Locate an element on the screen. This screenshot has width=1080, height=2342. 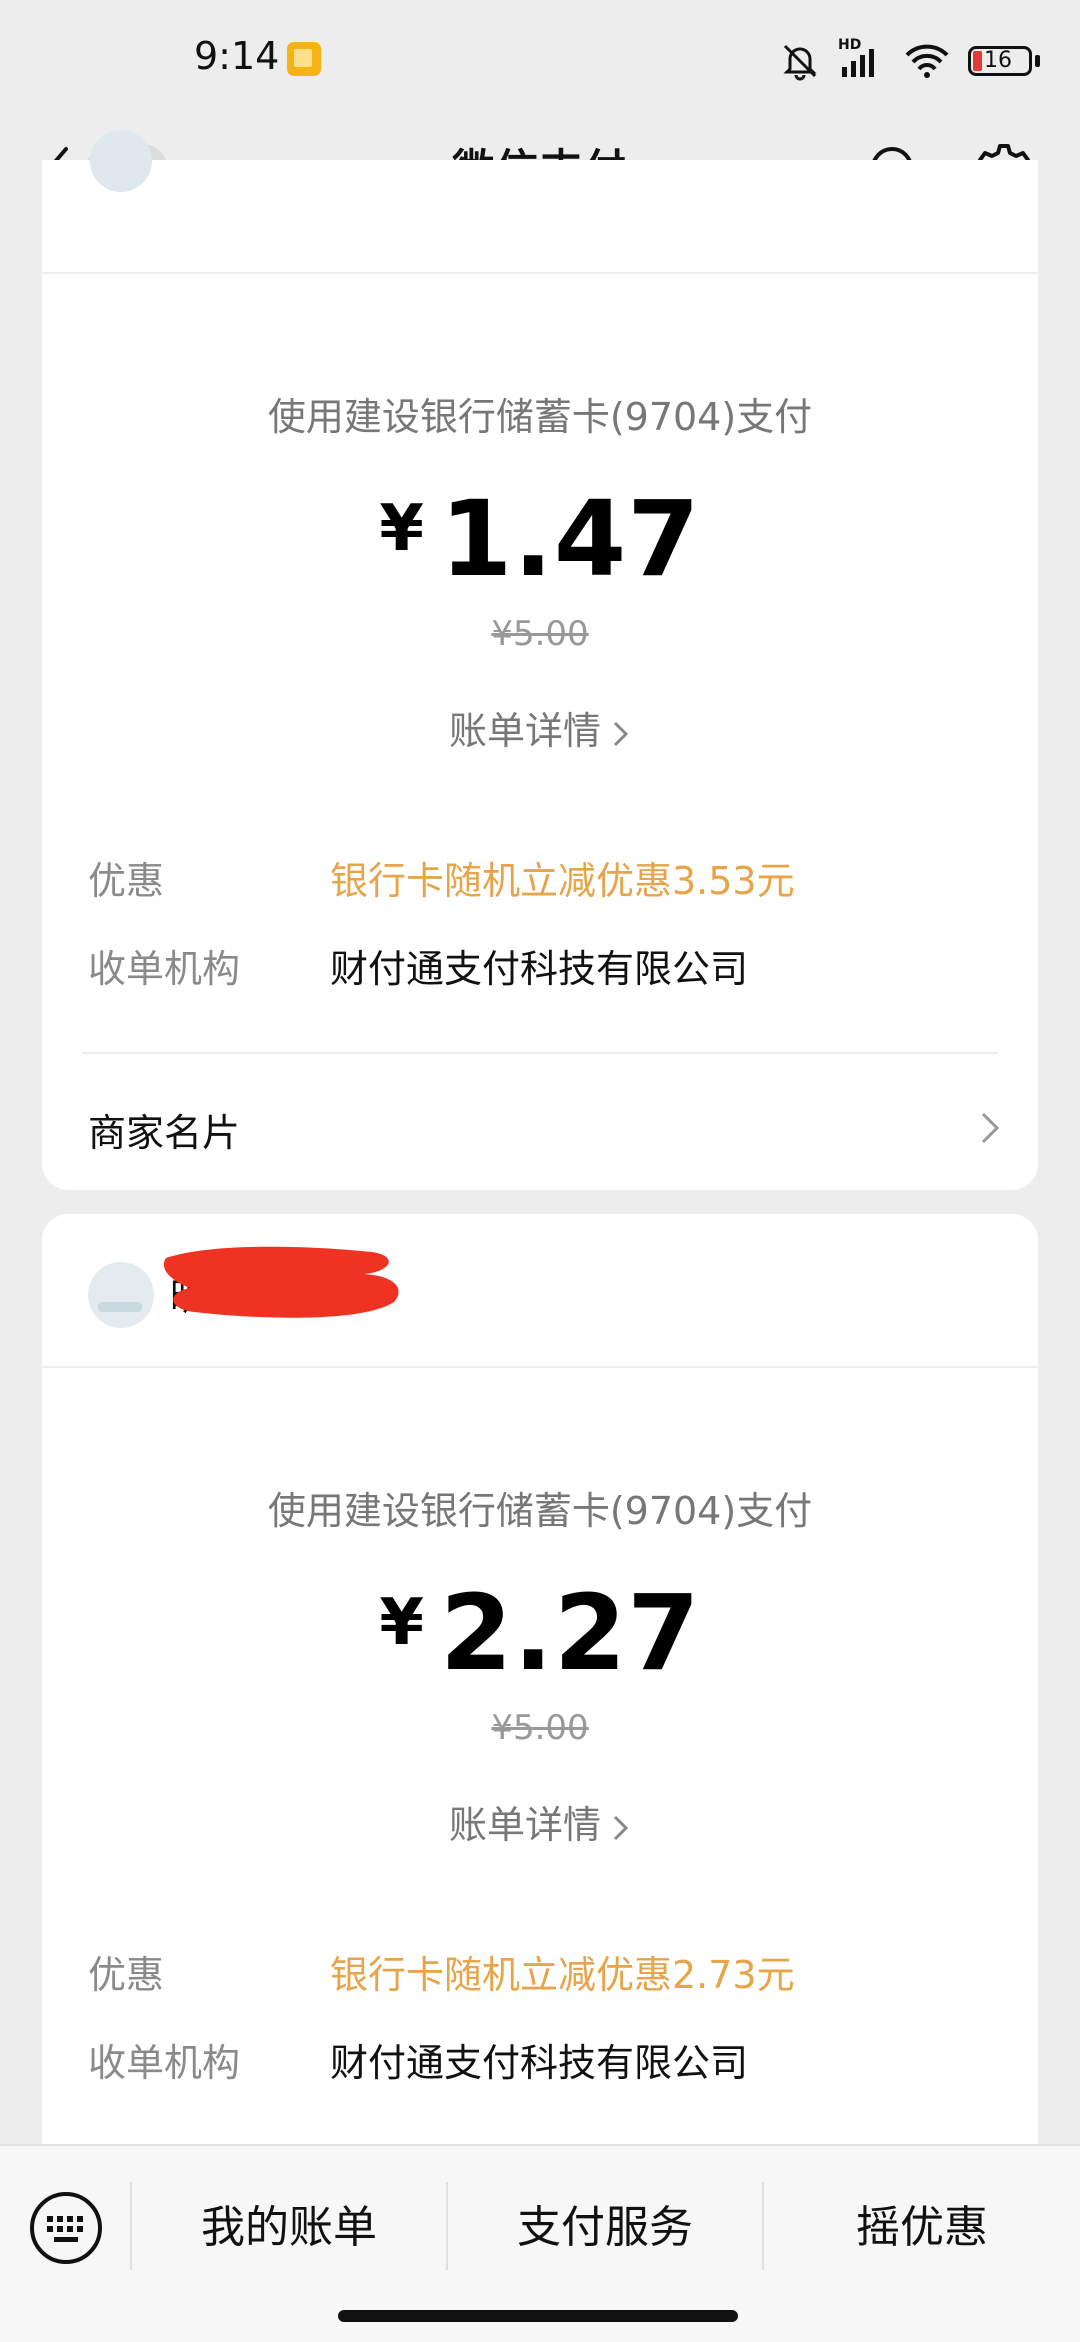
payment-amount: ¥1.47 is located at coordinates (540, 539).